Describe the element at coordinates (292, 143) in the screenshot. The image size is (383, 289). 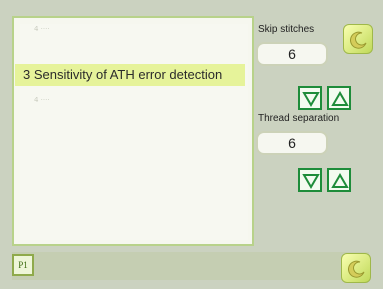
I see `thread-separation-value: 6` at that location.